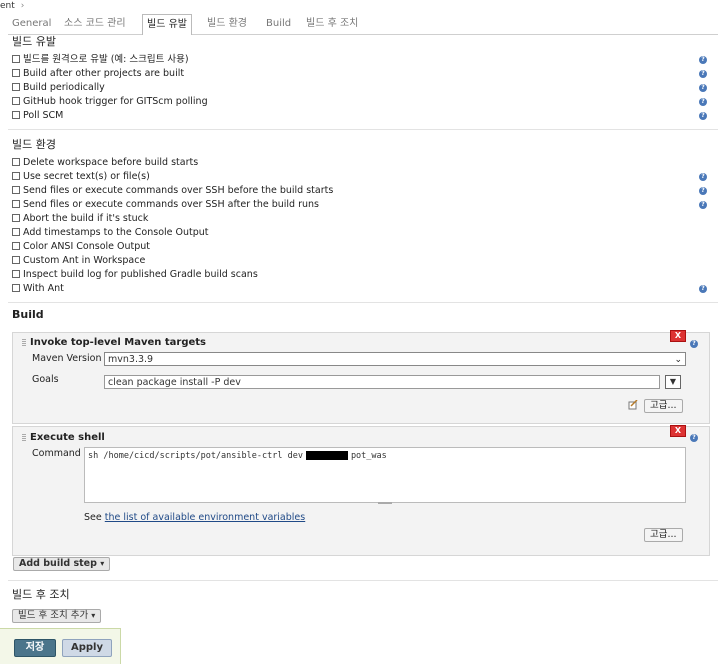  Describe the element at coordinates (87, 648) in the screenshot. I see `apply-button: Apply` at that location.